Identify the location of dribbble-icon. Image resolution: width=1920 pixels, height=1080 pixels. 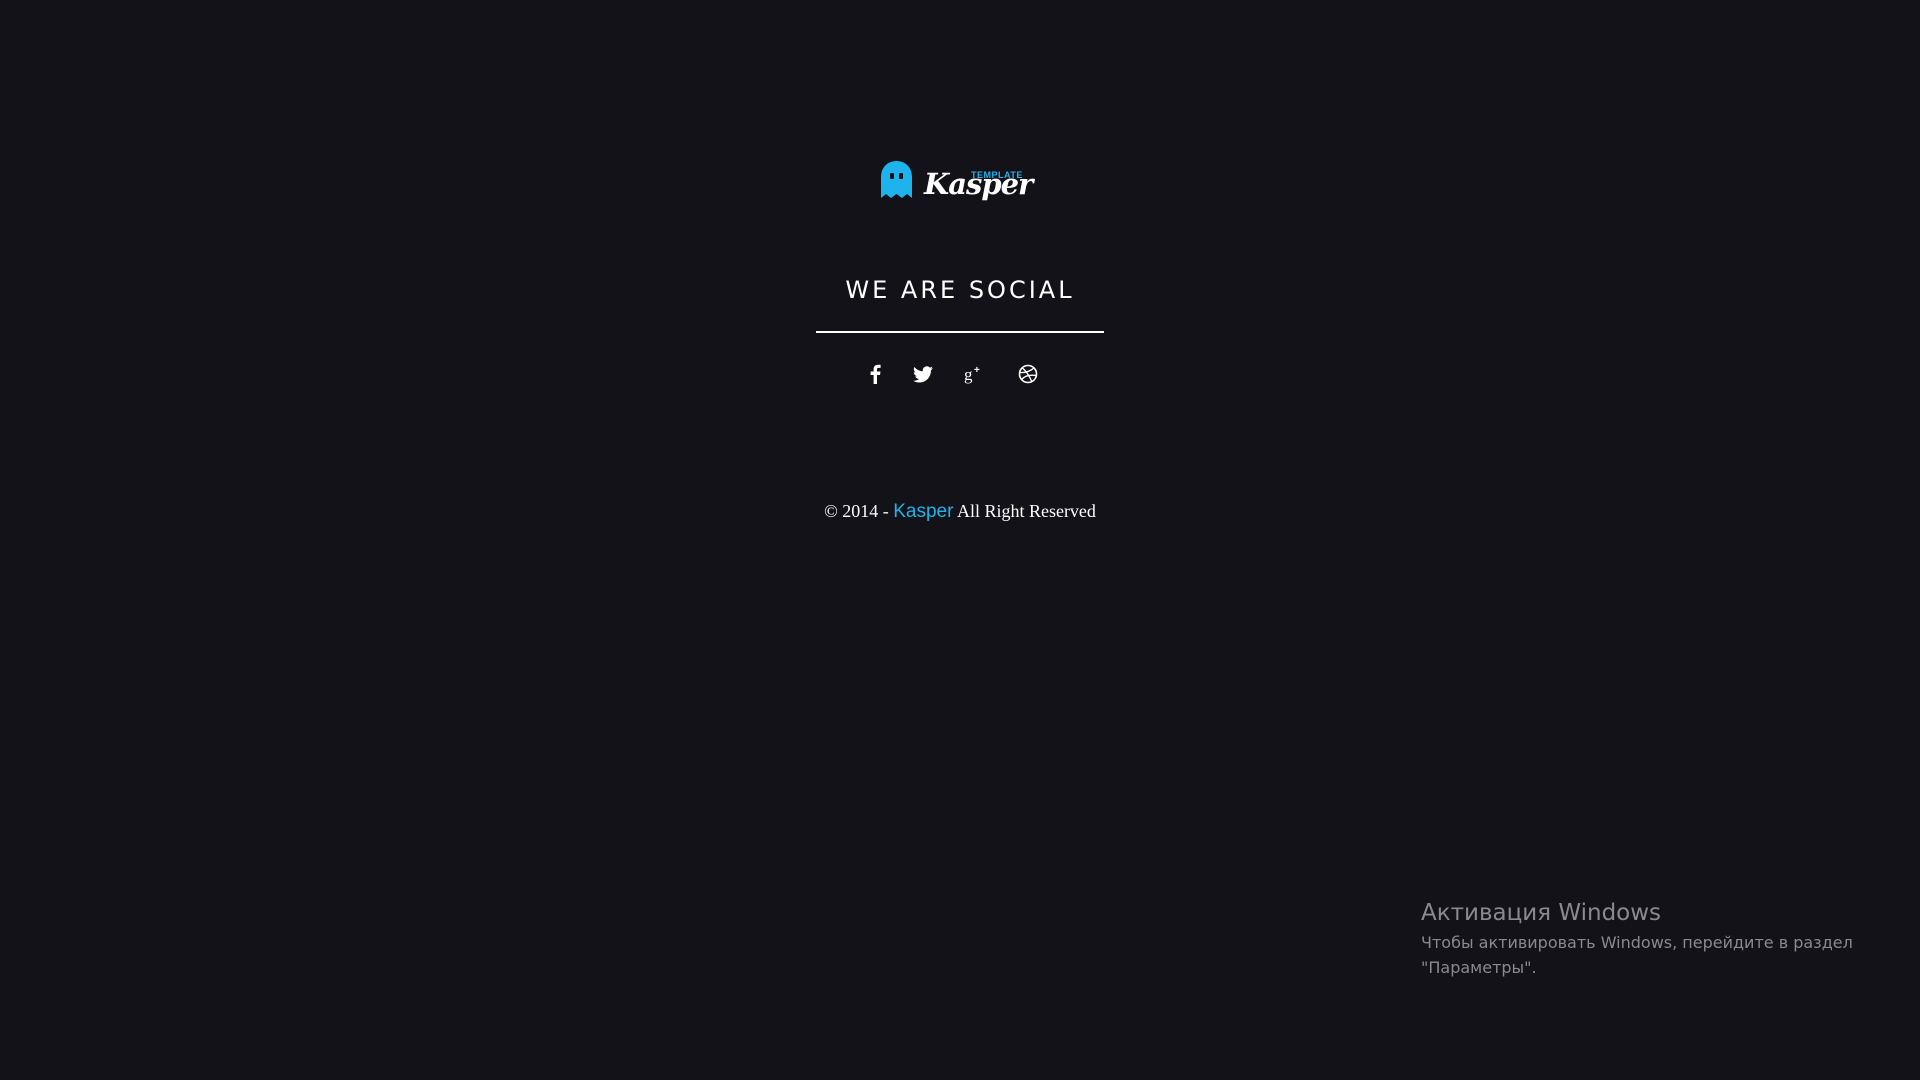
(1028, 374).